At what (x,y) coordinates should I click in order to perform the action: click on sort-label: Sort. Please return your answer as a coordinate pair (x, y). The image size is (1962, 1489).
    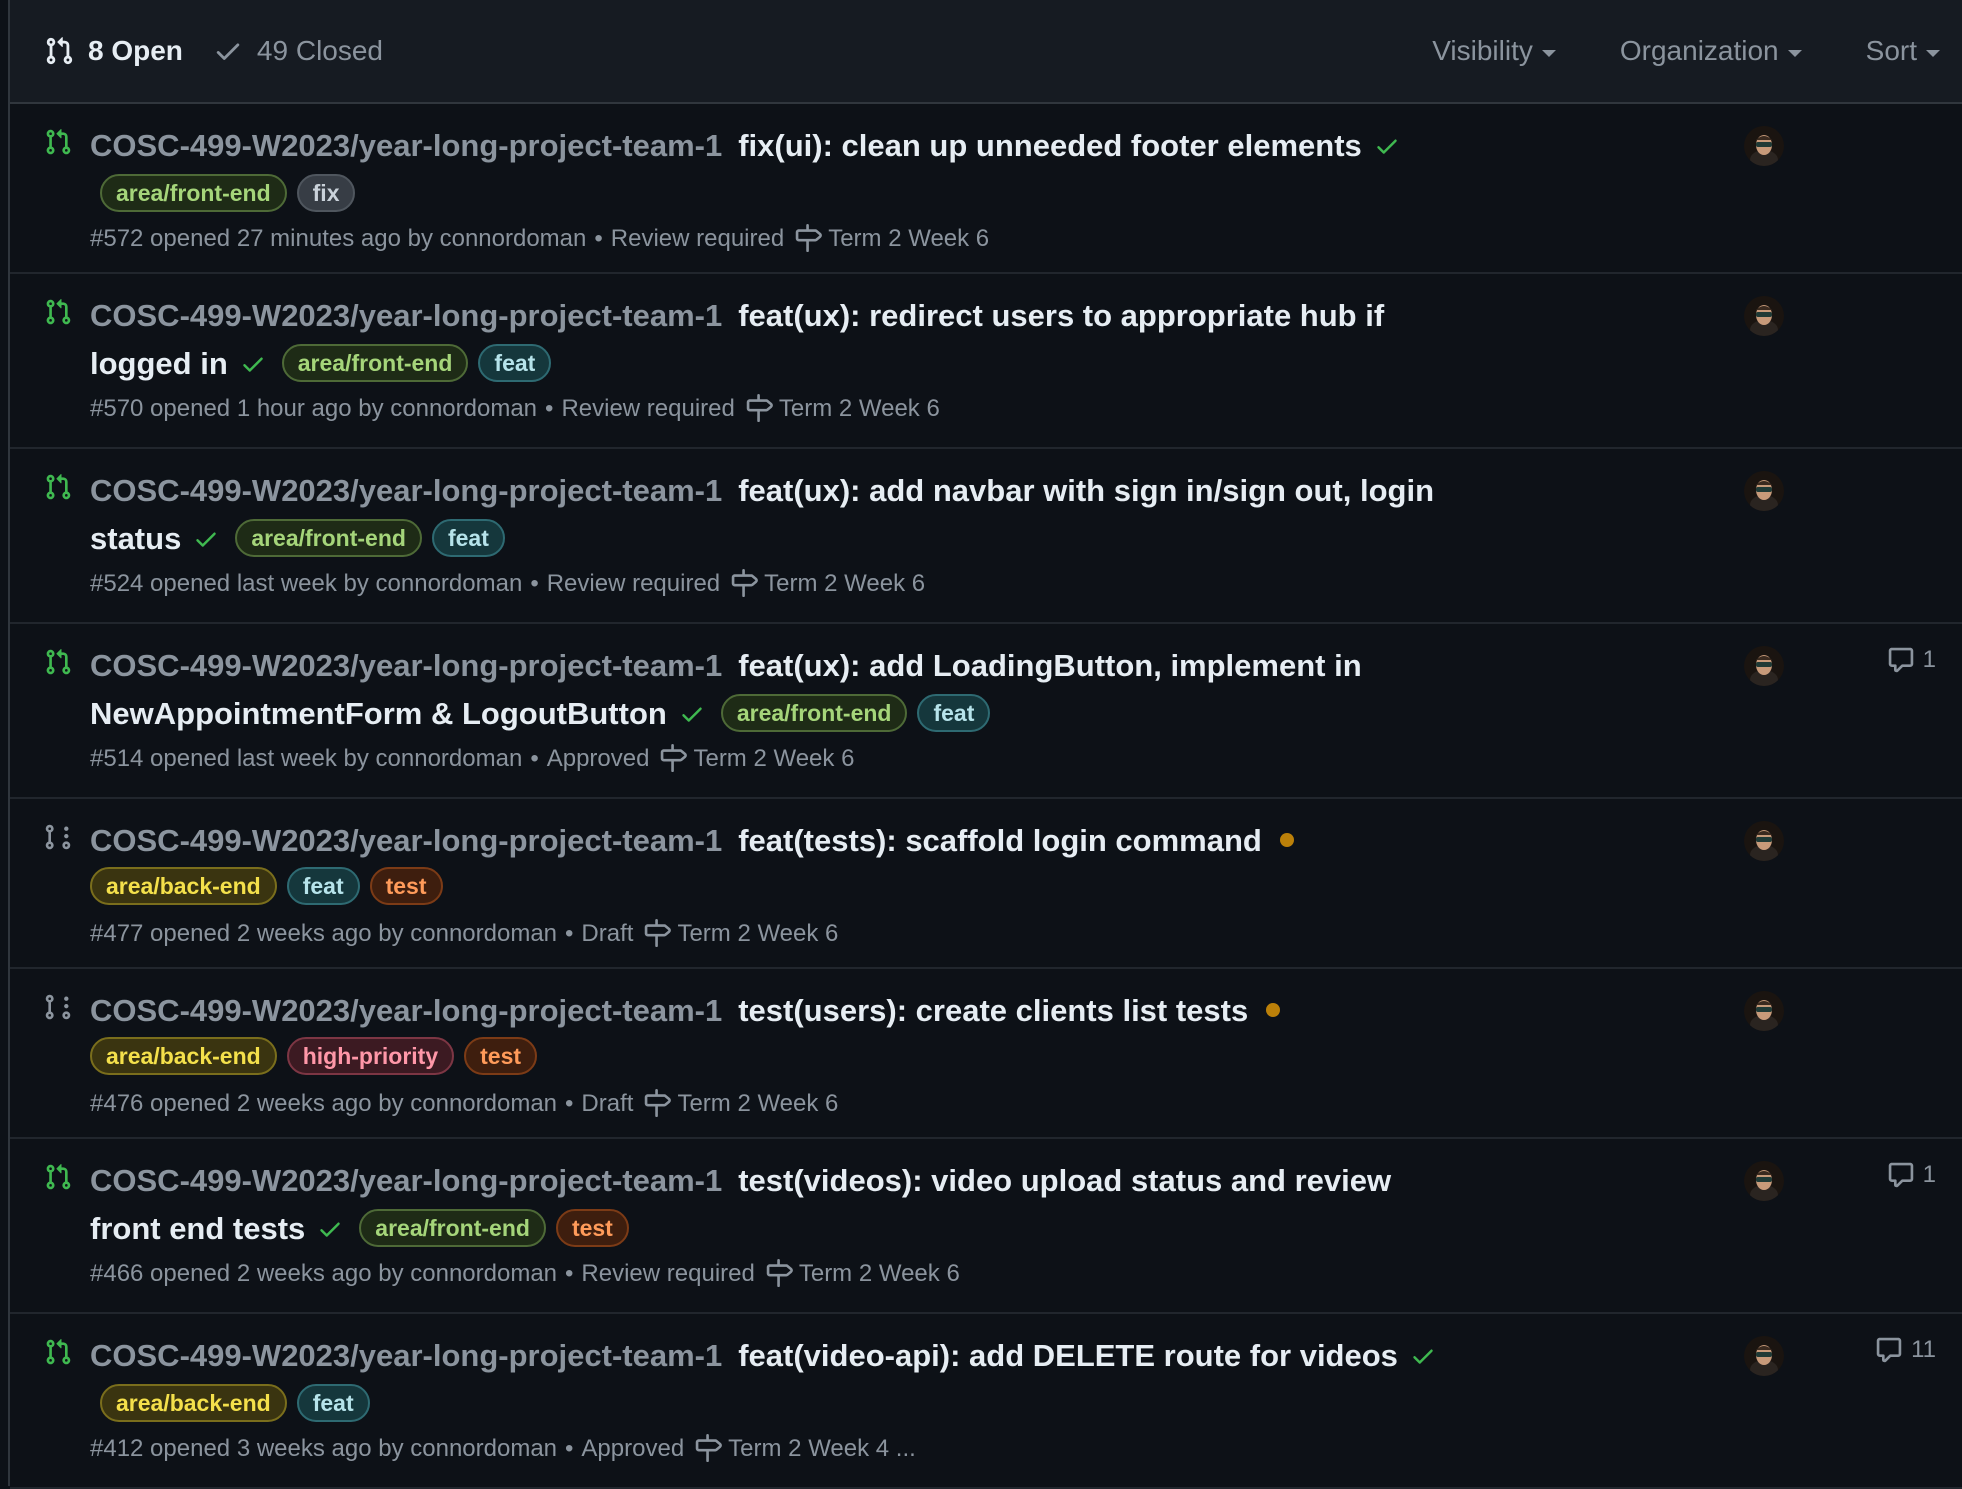
    Looking at the image, I should click on (1891, 50).